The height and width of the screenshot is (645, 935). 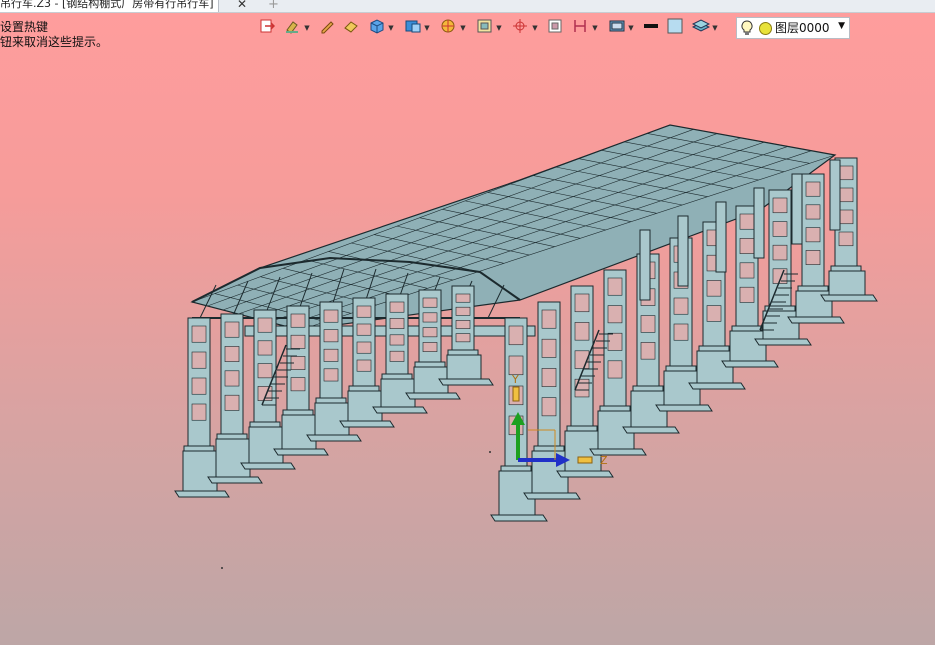 What do you see at coordinates (515, 379) in the screenshot?
I see `y-axis-label: Y` at bounding box center [515, 379].